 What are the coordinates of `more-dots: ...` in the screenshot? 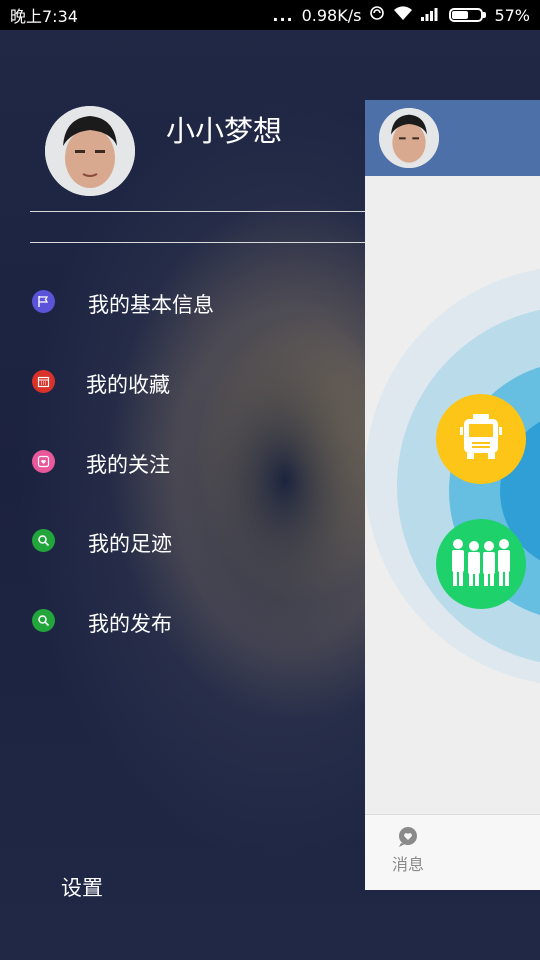 It's located at (283, 15).